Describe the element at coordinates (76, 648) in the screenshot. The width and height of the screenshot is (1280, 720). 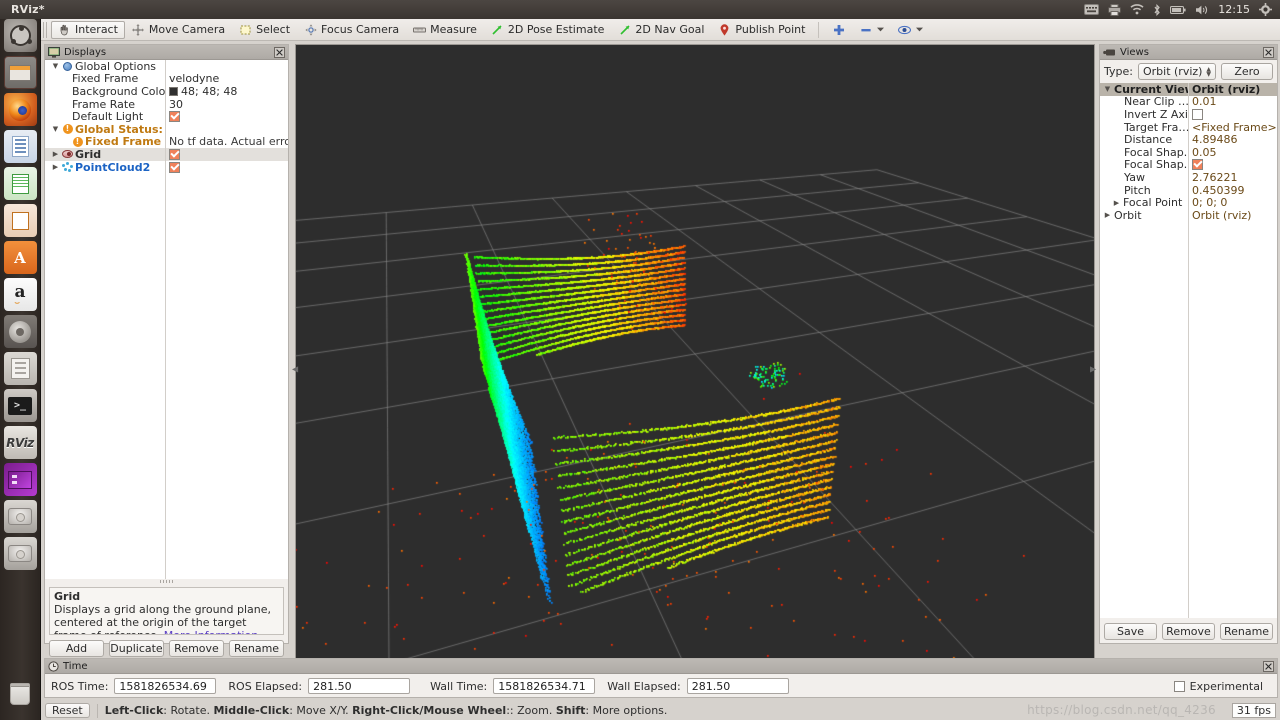
I see `add-display-button: Add` at that location.